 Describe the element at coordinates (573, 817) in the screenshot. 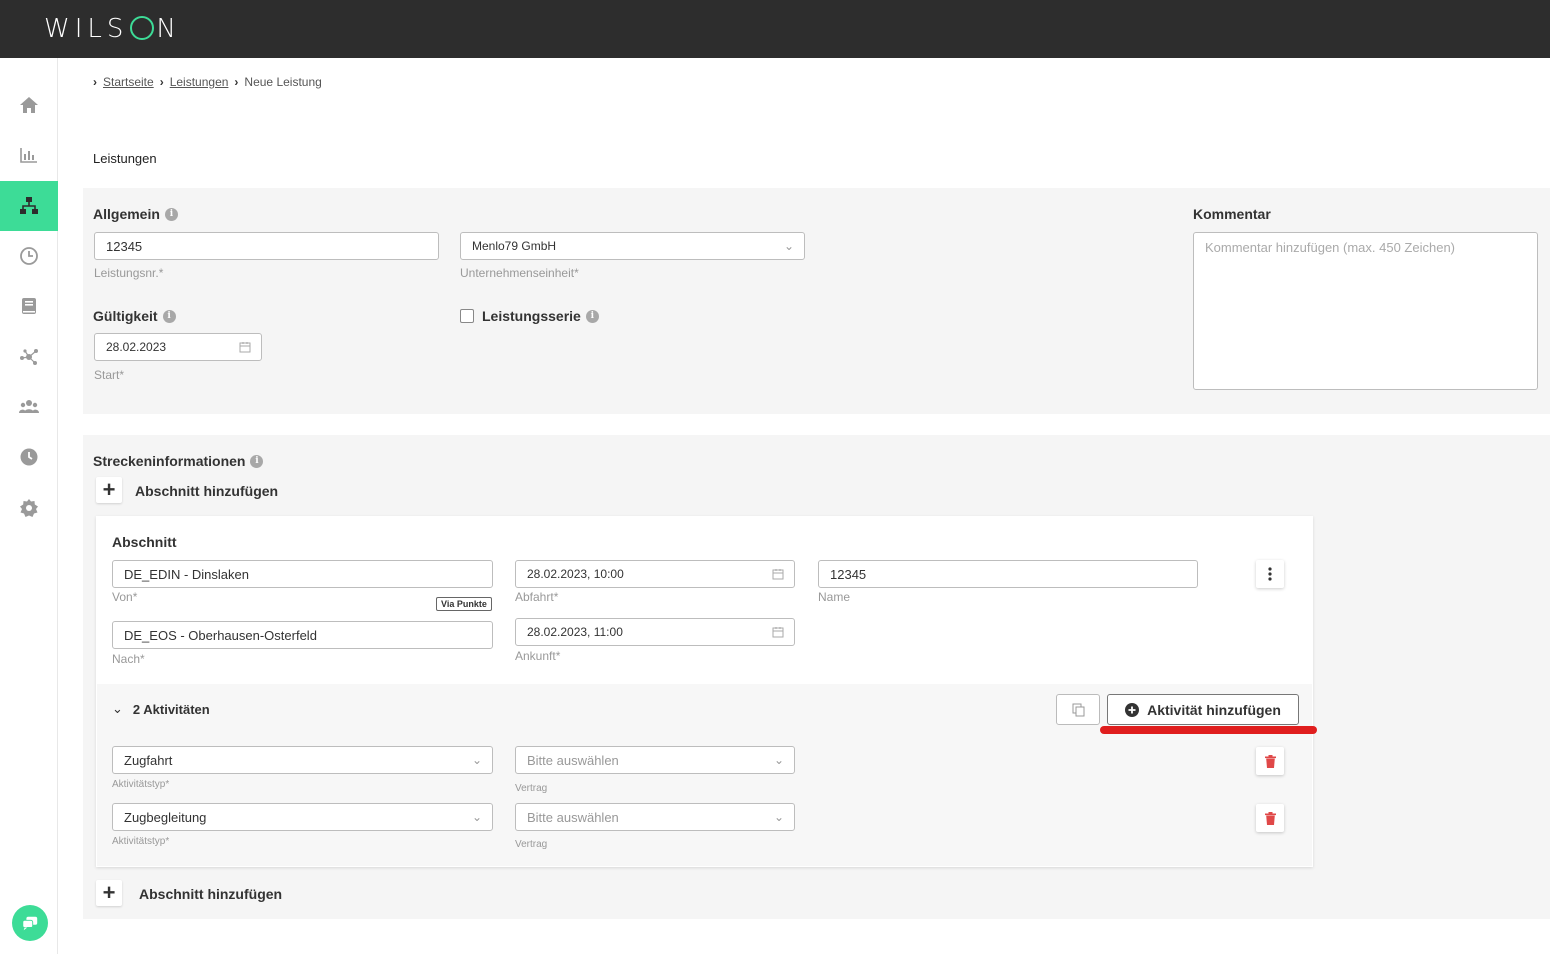

I see `contract-value-2: Bitte auswählen` at that location.